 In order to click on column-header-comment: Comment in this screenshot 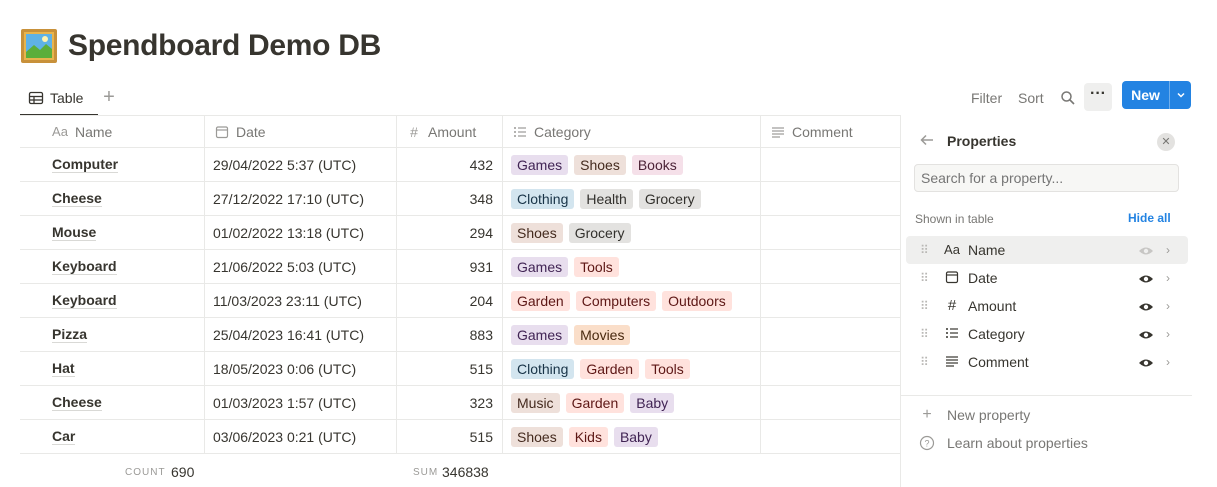, I will do `click(831, 132)`.